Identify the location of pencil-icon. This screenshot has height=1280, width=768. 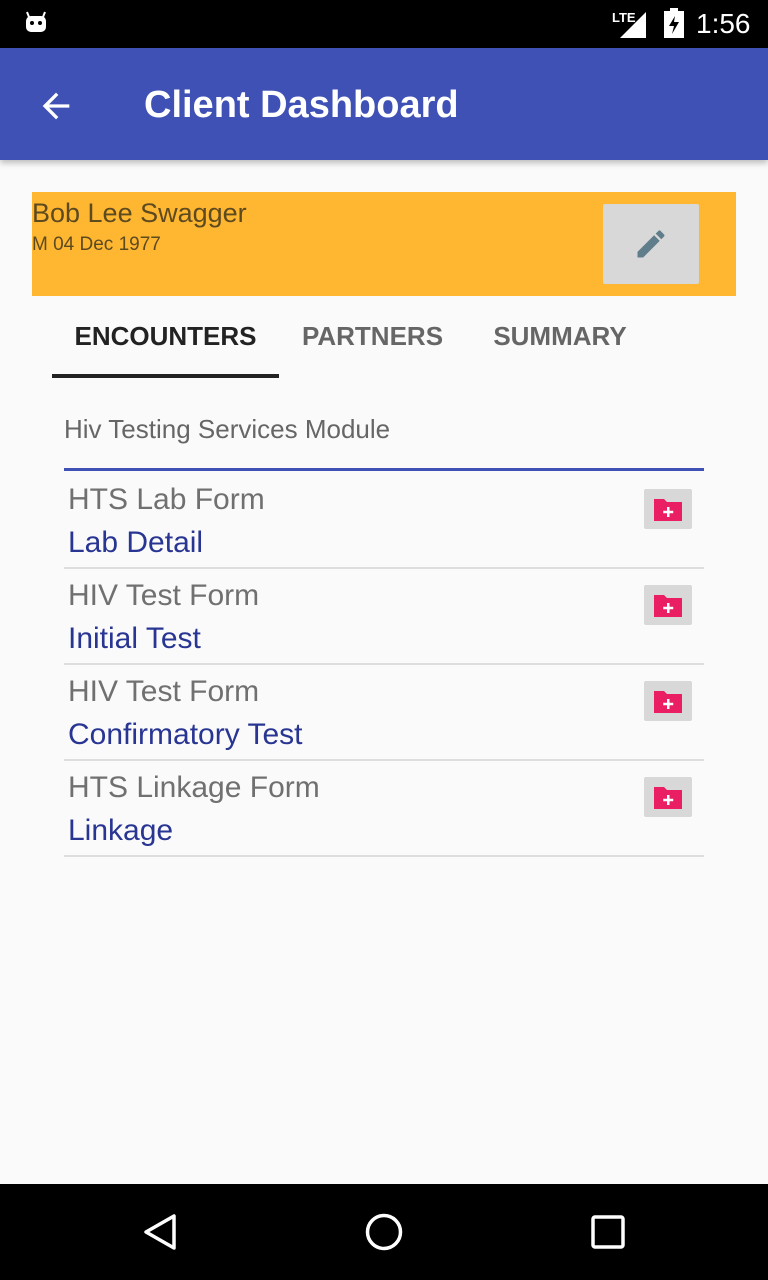
(651, 244).